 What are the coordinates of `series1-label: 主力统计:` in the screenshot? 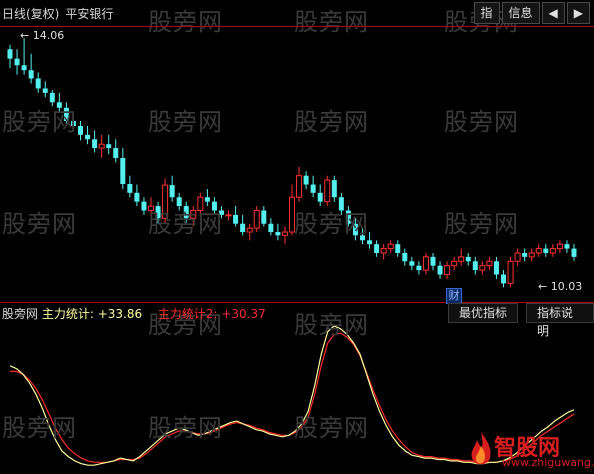 It's located at (67, 314).